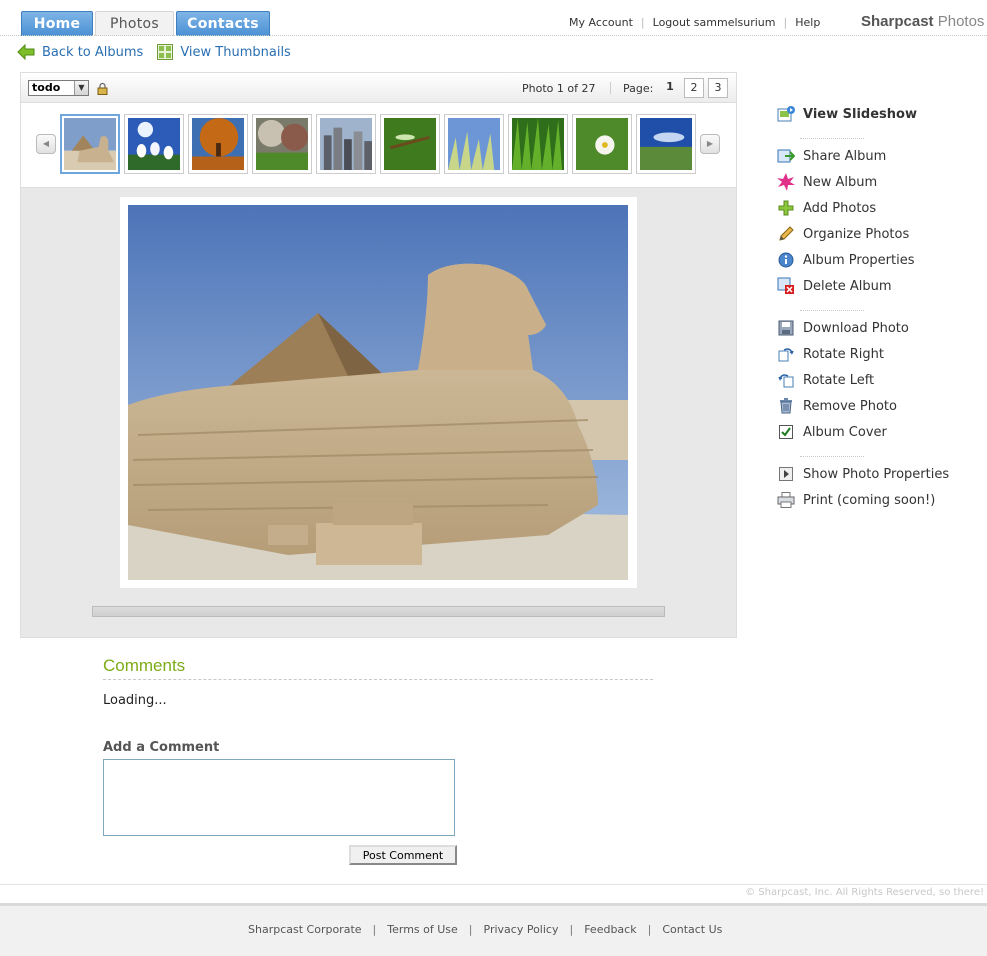 The height and width of the screenshot is (956, 987). Describe the element at coordinates (134, 23) in the screenshot. I see `tab-photos: Photos` at that location.